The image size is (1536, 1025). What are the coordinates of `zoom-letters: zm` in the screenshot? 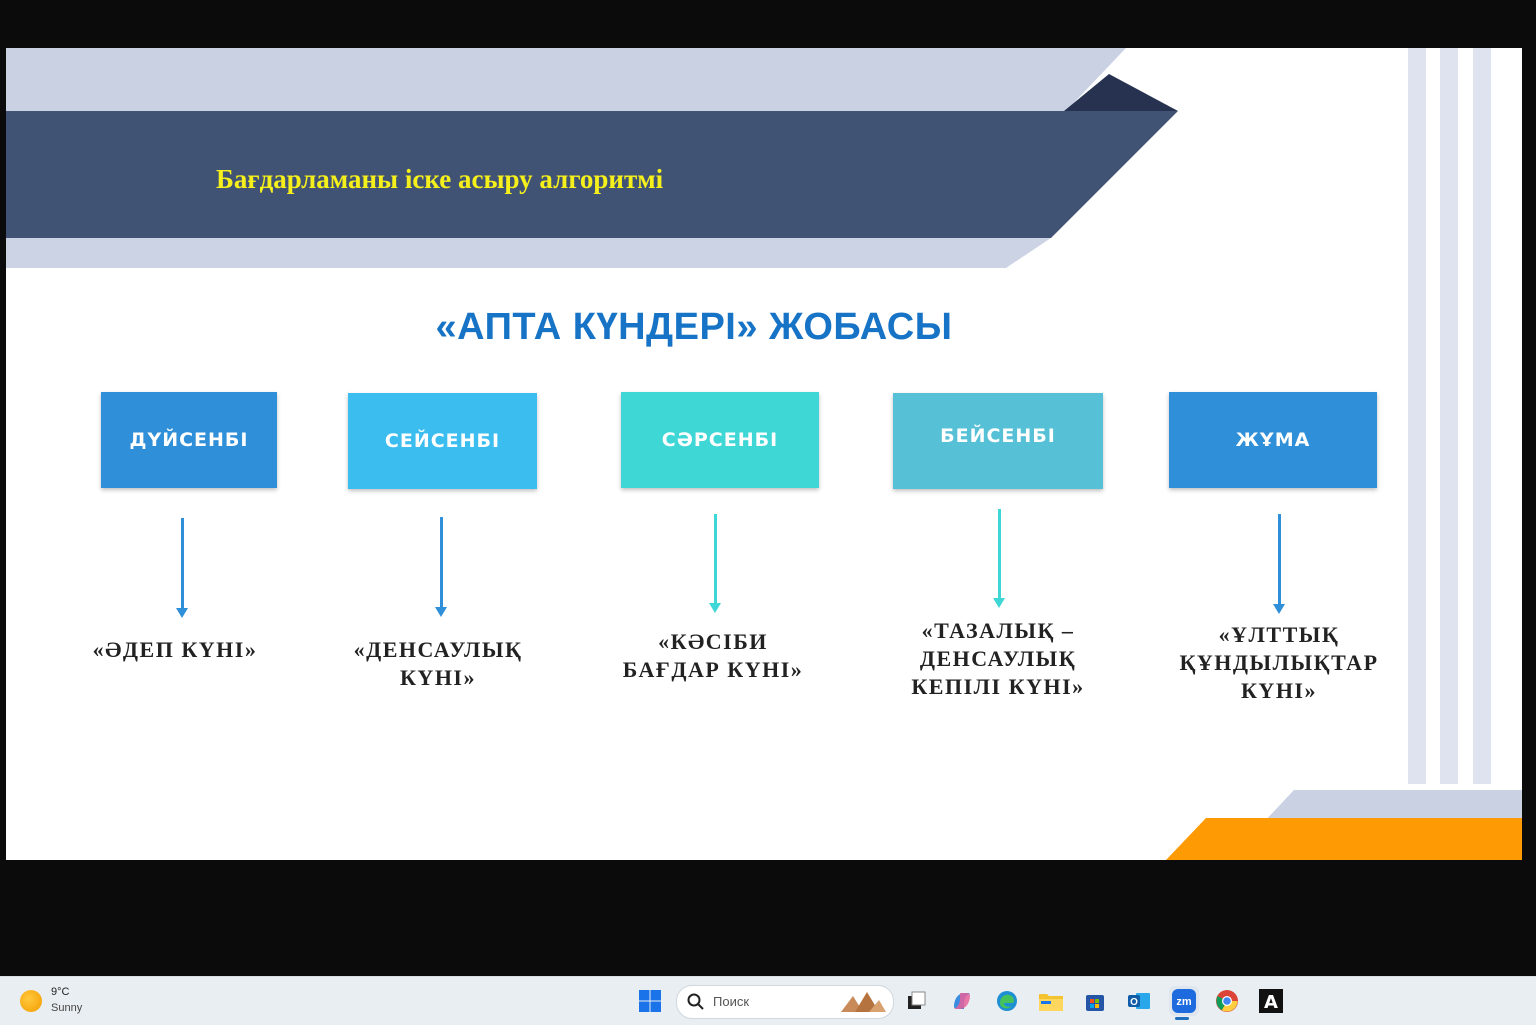 It's located at (1184, 1002).